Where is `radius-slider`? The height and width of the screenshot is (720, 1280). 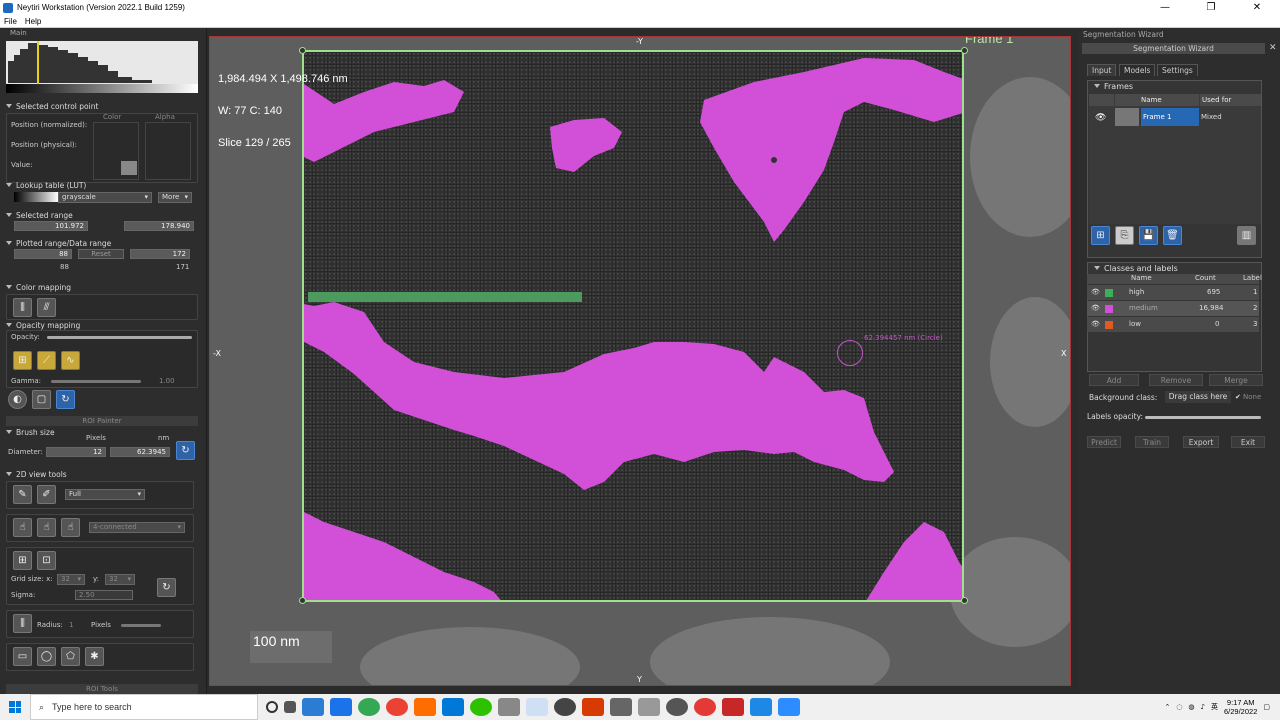
radius-slider is located at coordinates (141, 625).